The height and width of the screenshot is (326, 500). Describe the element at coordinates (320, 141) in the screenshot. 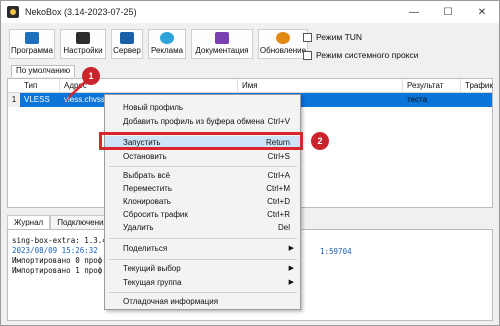

I see `step-badge-2: 2` at that location.